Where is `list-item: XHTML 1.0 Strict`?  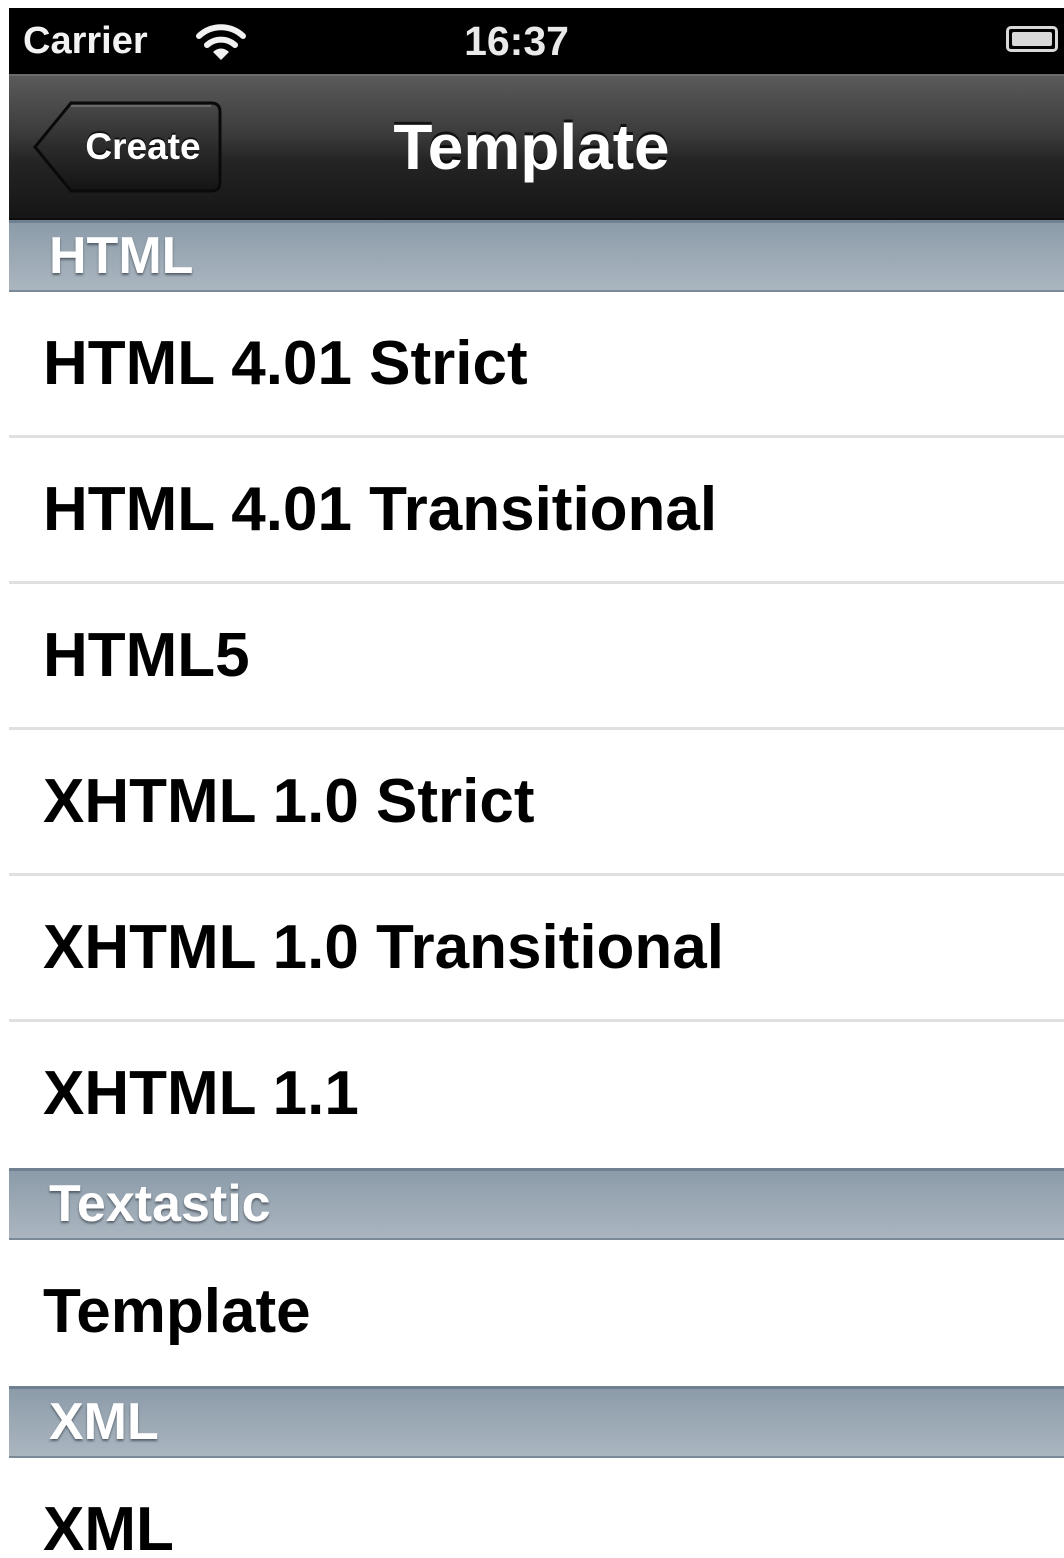
list-item: XHTML 1.0 Strict is located at coordinates (536, 803).